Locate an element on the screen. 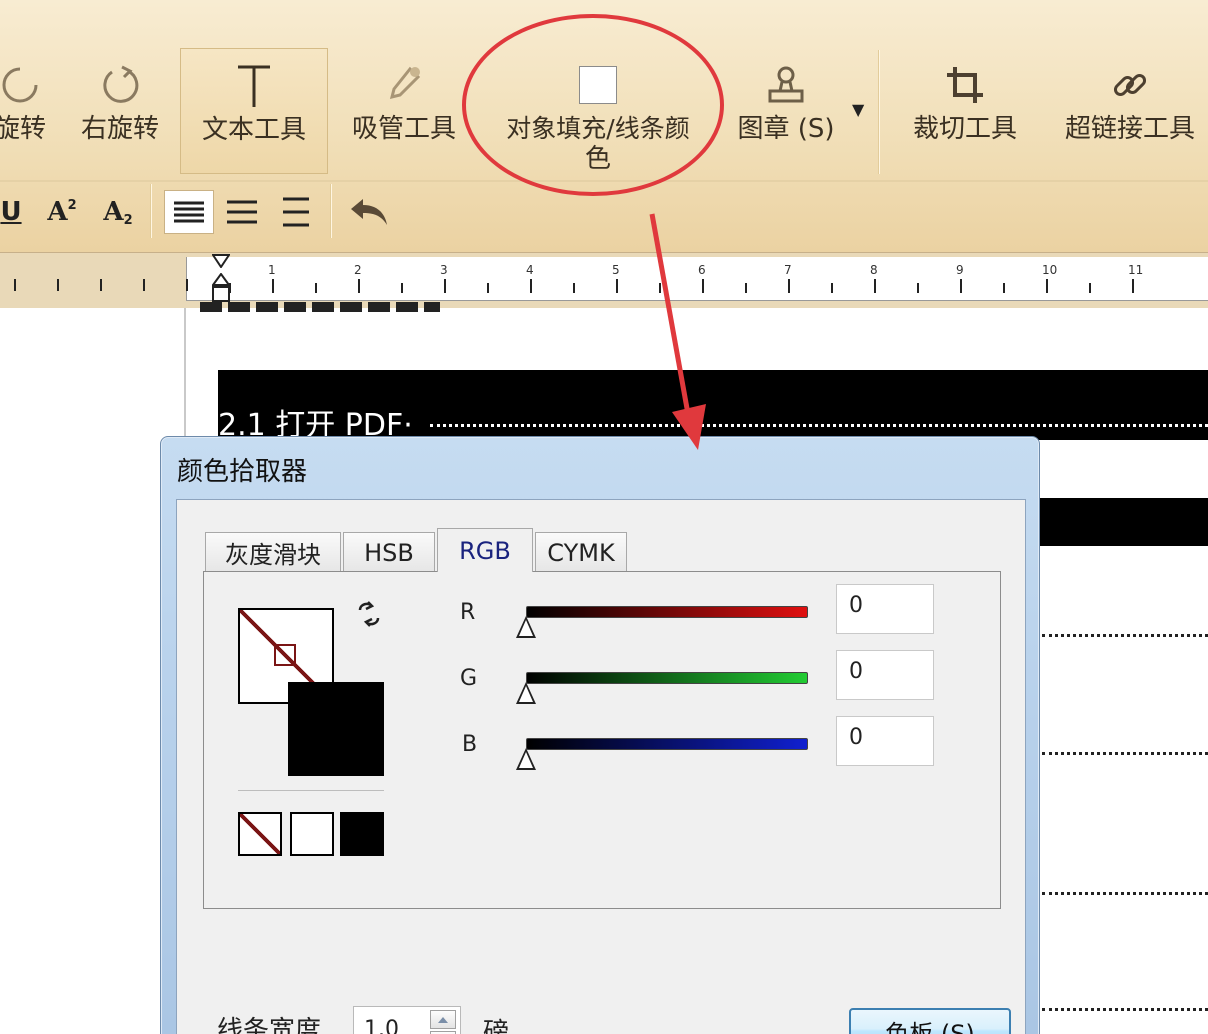  undo-icon is located at coordinates (369, 212).